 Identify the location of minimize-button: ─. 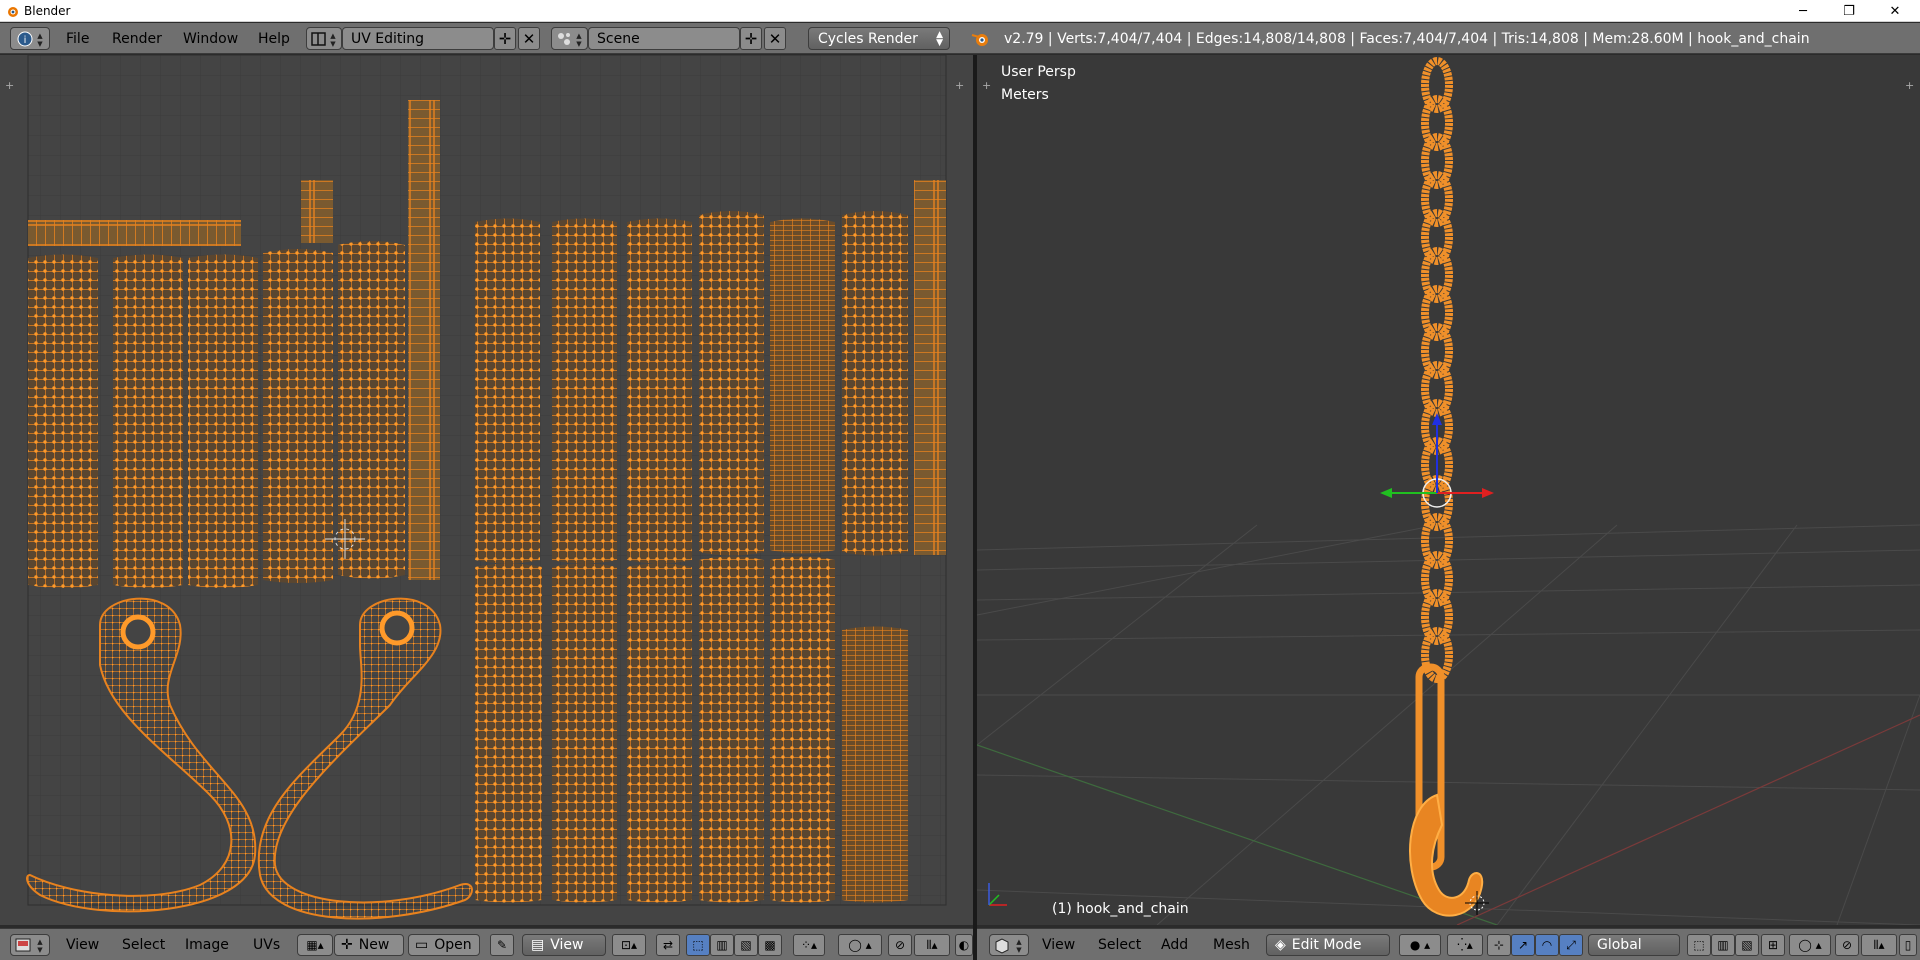
(1803, 11).